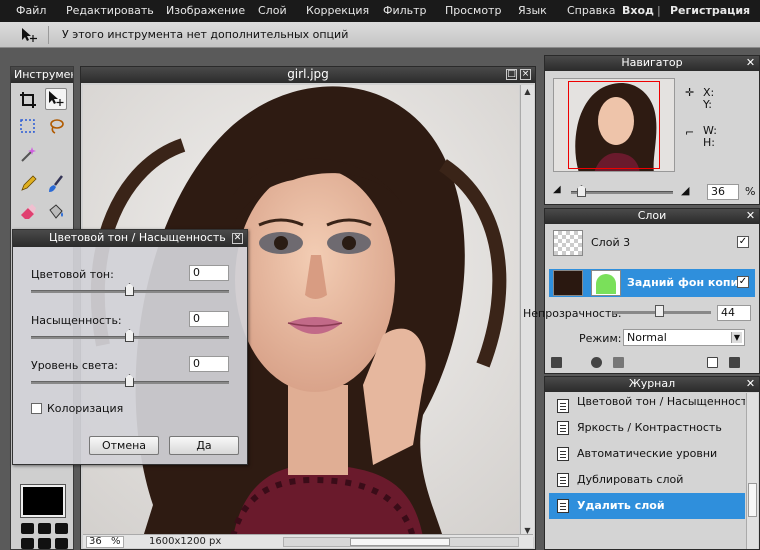 The width and height of the screenshot is (760, 550). I want to click on colorize-checkbox, so click(36, 408).